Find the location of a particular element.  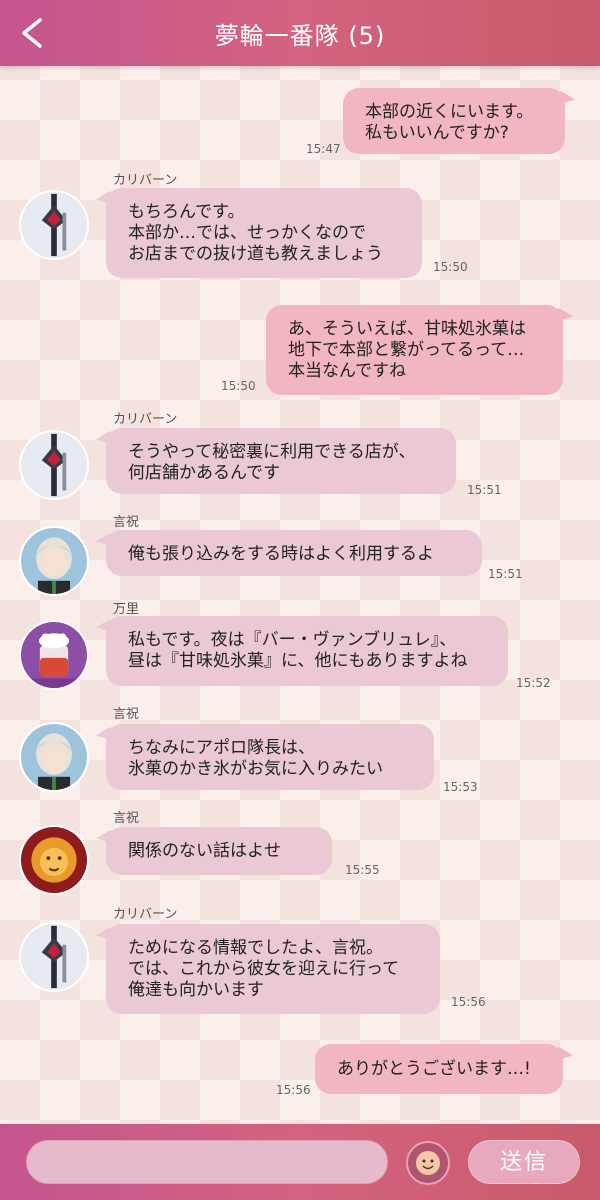

chat-input-bar: 送信 is located at coordinates (300, 1162).